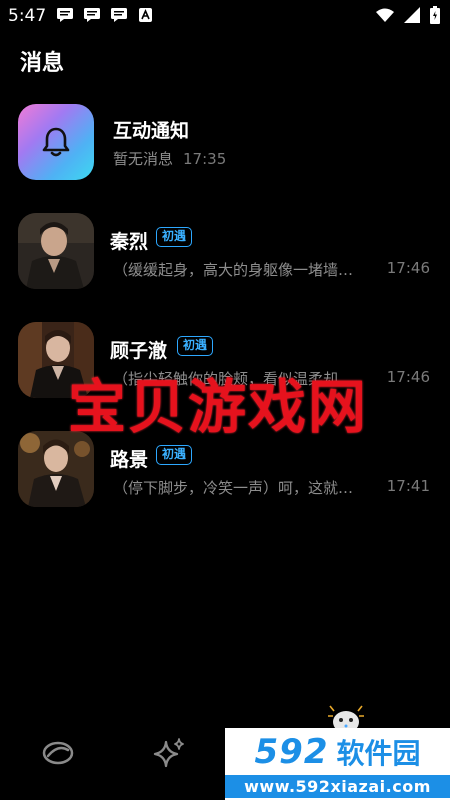 This screenshot has height=800, width=450. I want to click on avatar, so click(56, 251).